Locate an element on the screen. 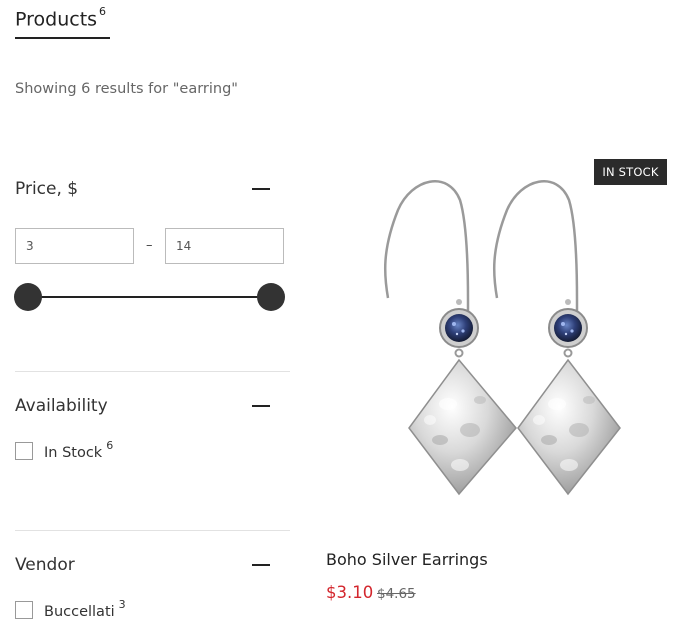  collapse-availability-icon is located at coordinates (261, 406).